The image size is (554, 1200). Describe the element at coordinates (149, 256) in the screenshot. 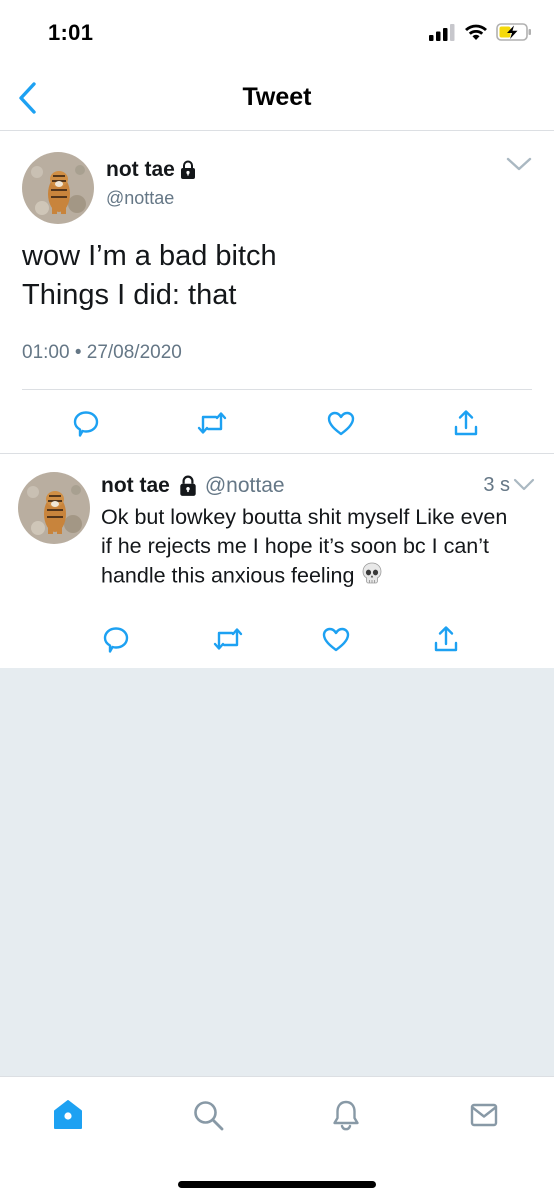

I see `tweet-text-line: wow I’m a bad bitch` at that location.